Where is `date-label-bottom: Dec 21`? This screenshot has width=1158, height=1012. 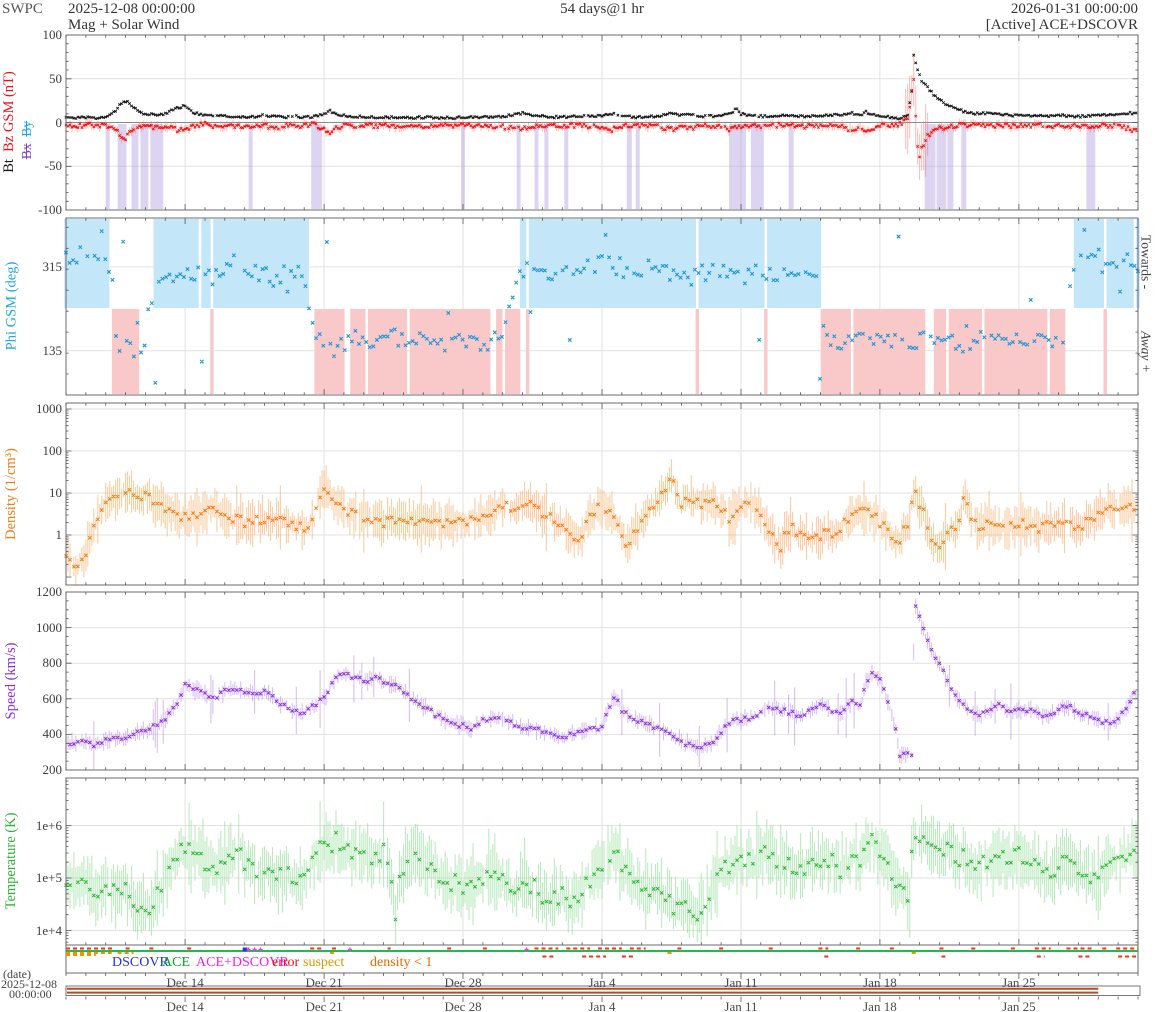
date-label-bottom: Dec 21 is located at coordinates (324, 1005).